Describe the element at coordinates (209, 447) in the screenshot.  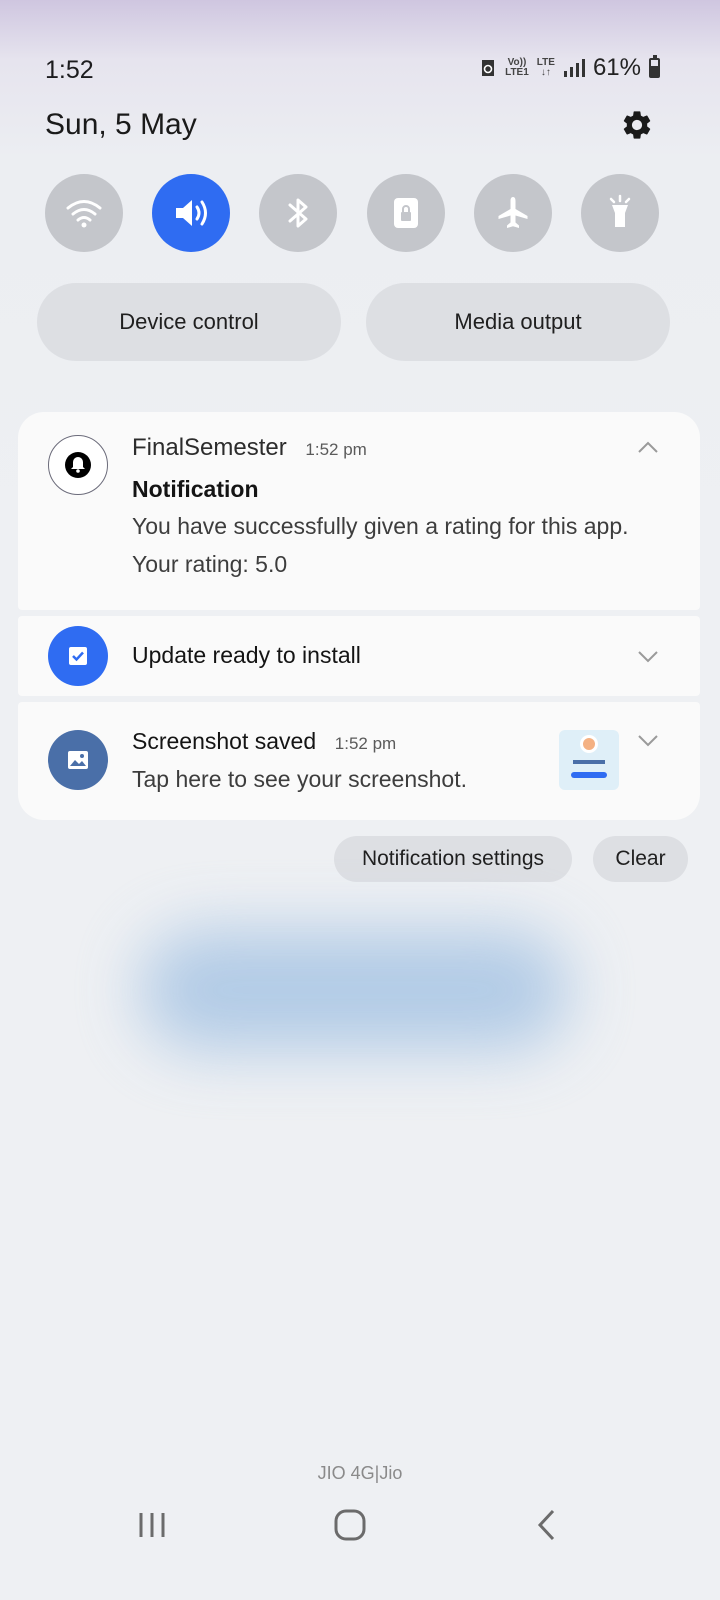
I see `app-name: FinalSemester` at that location.